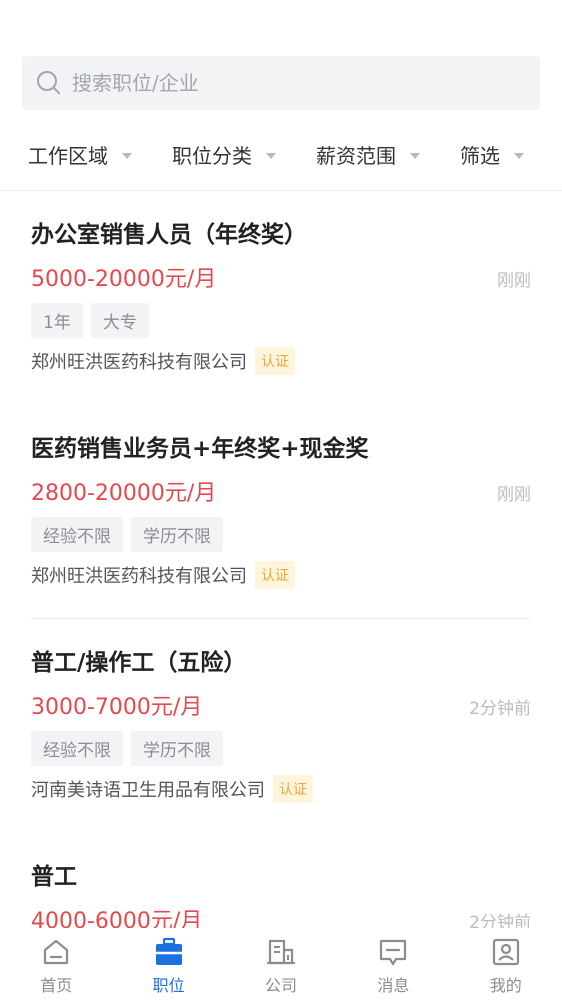  I want to click on search-icon, so click(48, 82).